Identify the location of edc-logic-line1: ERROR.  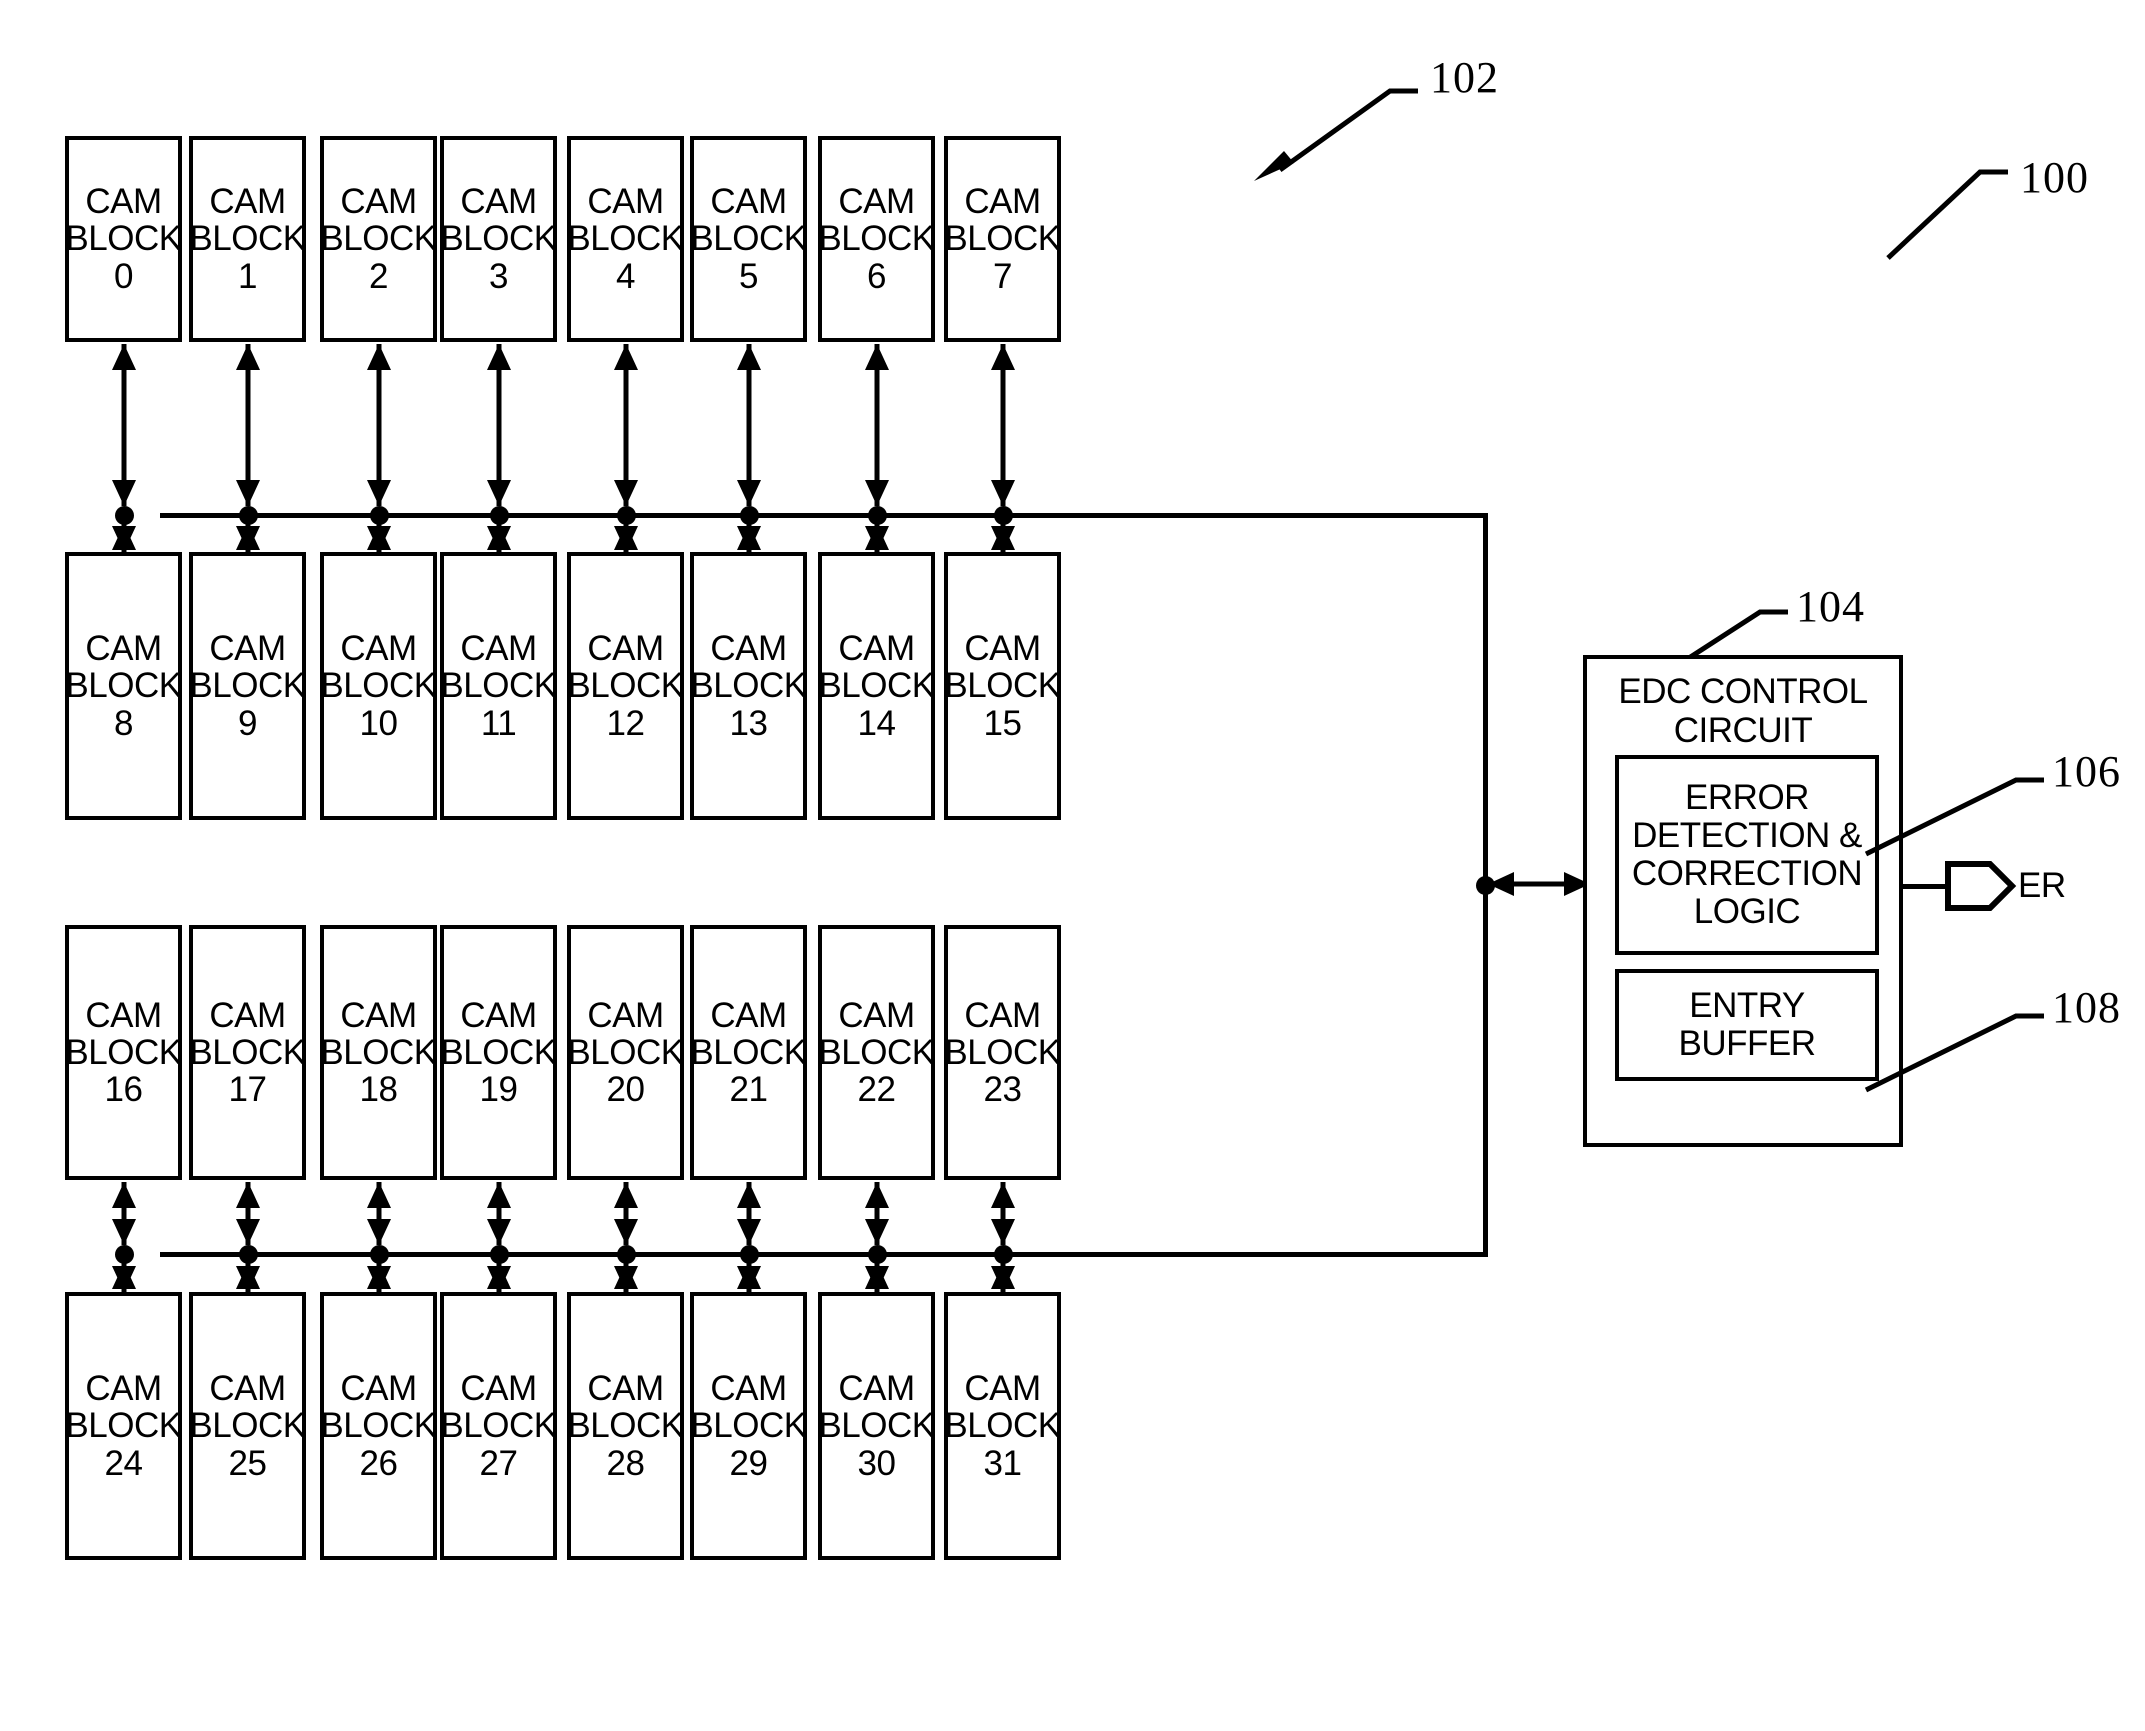
(1747, 798).